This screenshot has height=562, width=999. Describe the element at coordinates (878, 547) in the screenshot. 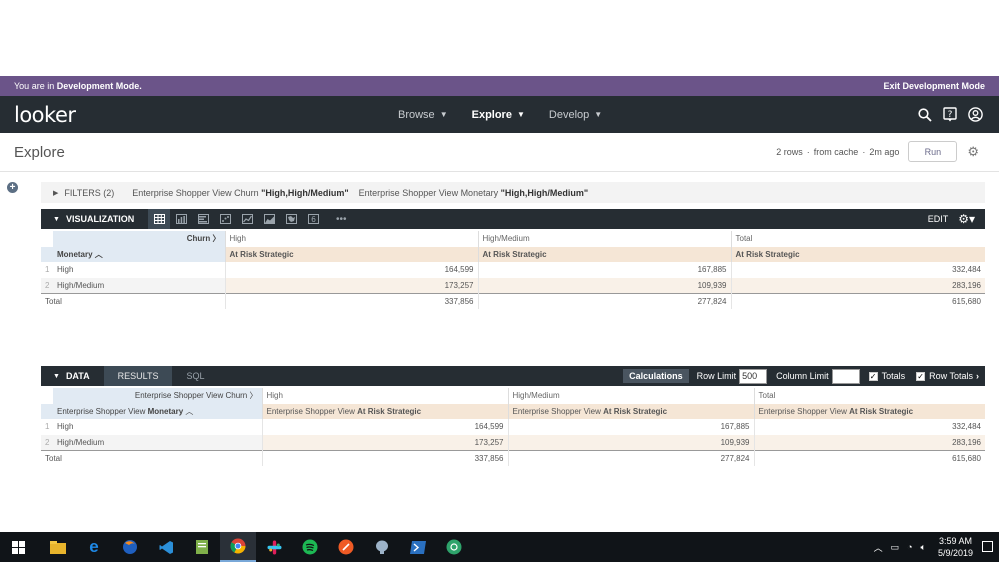

I see `chevron-up-icon: ︿` at that location.